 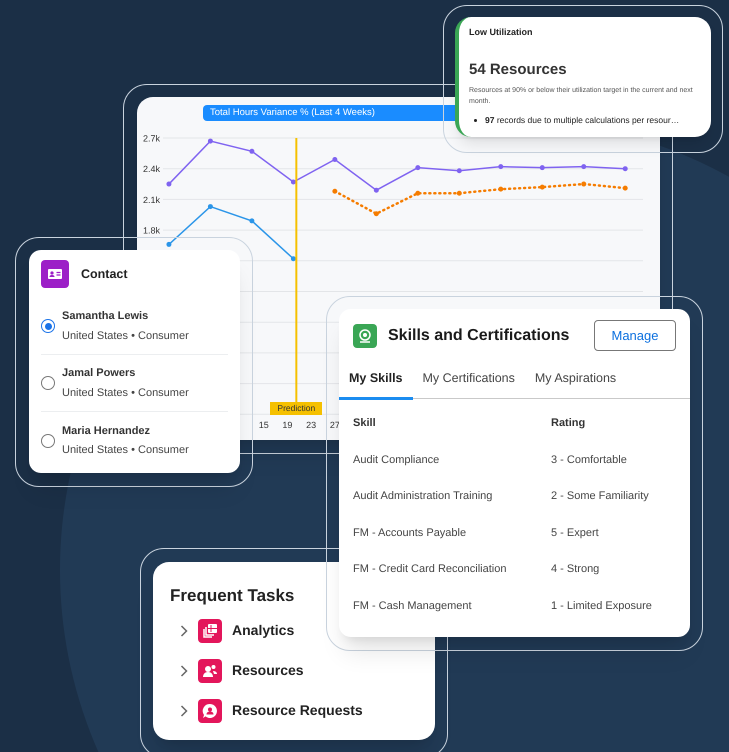 What do you see at coordinates (635, 335) in the screenshot?
I see `manage-button: Manage` at bounding box center [635, 335].